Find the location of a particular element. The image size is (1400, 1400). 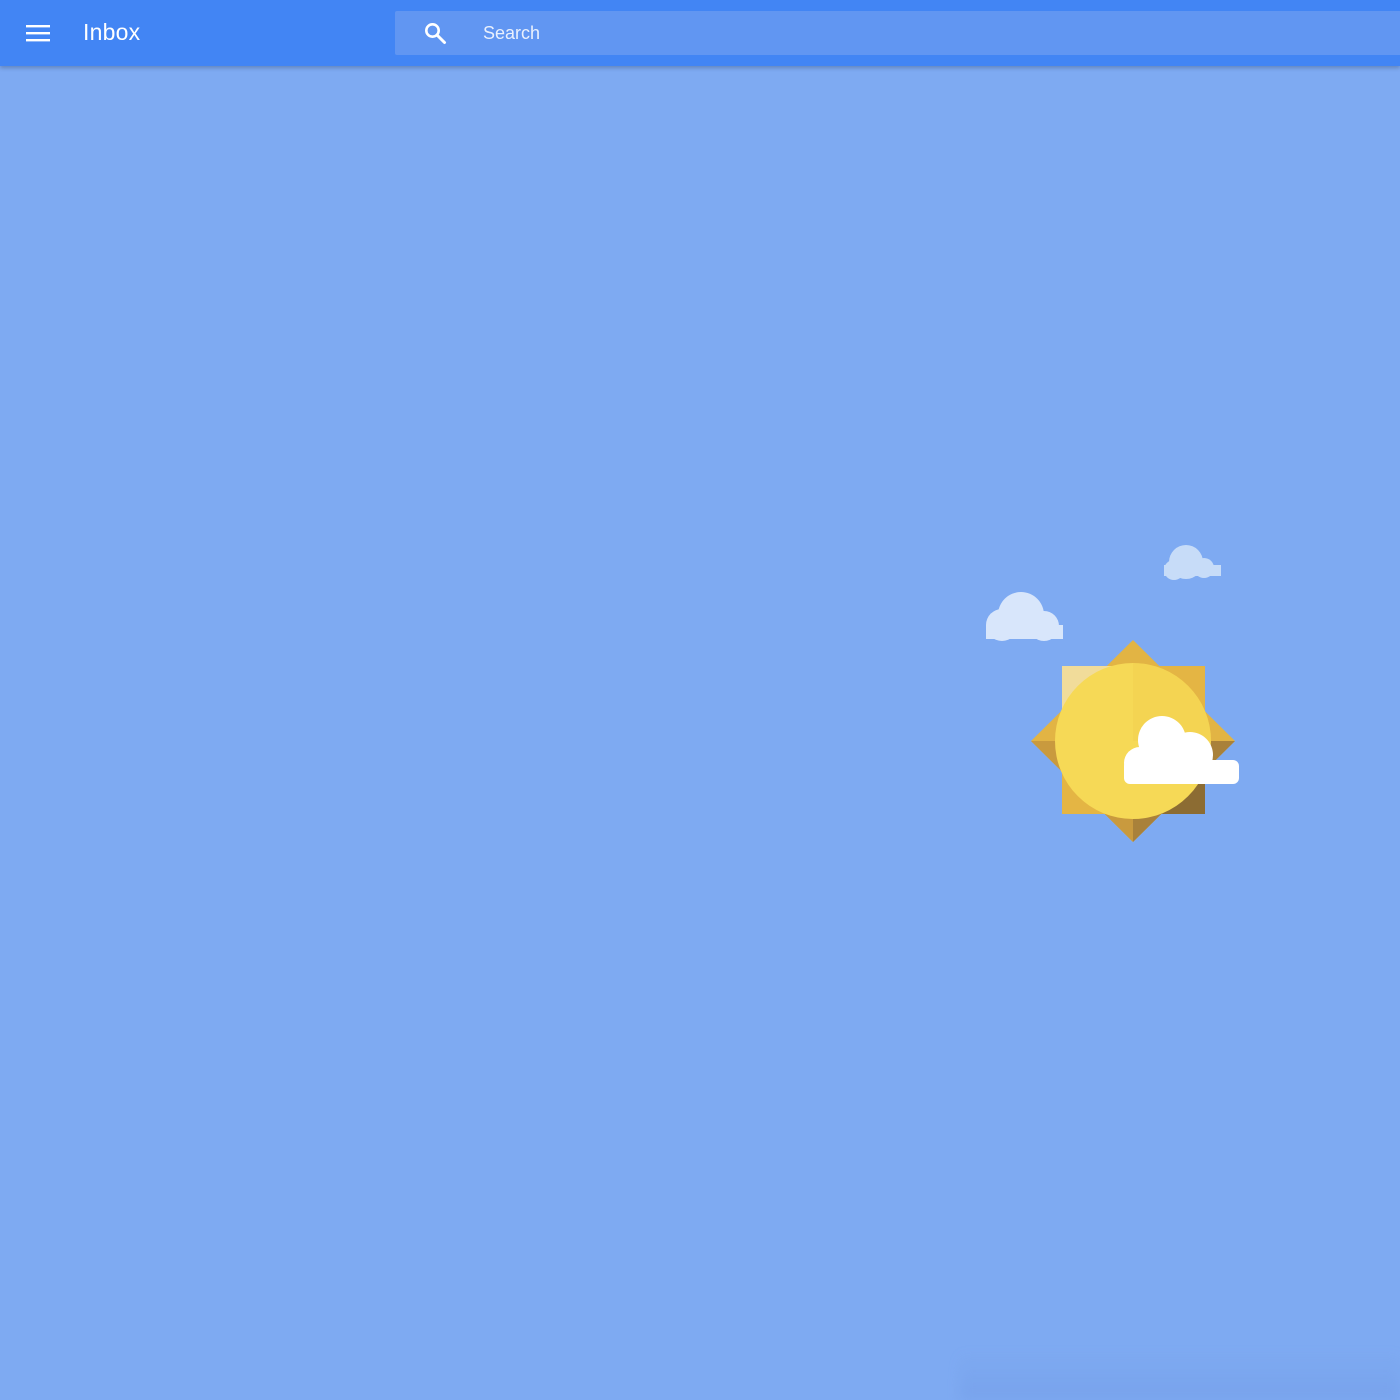

small-cloud-icon is located at coordinates (1192, 562).